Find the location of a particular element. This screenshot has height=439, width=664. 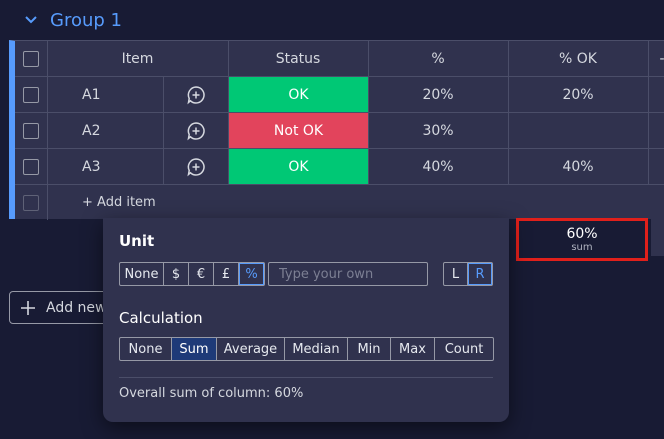

item-name: A3 is located at coordinates (105, 166).